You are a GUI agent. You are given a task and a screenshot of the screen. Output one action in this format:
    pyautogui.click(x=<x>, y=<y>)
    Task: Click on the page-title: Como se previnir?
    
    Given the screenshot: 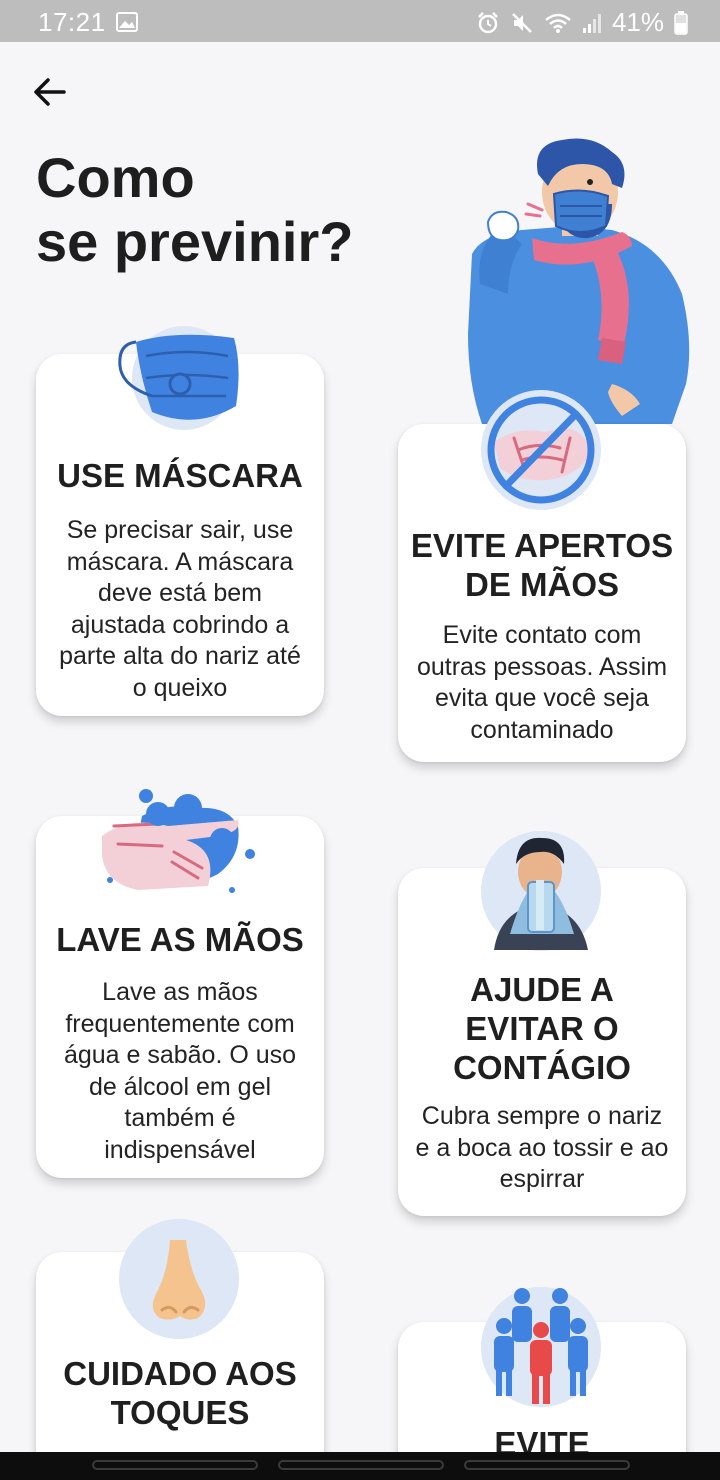 What is the action you would take?
    pyautogui.click(x=194, y=210)
    